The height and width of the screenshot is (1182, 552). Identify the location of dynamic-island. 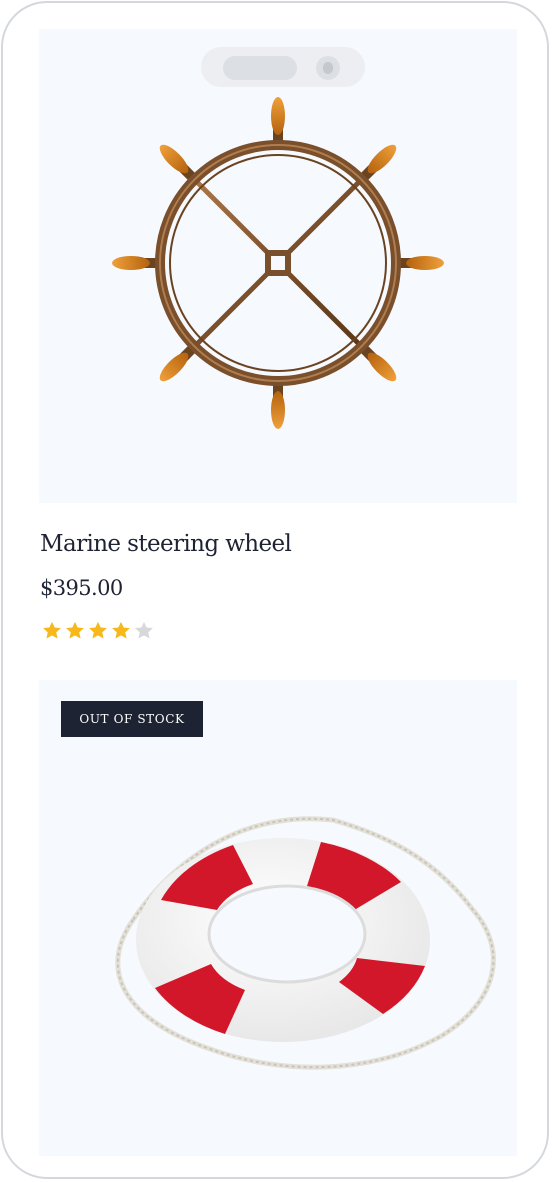
(283, 67).